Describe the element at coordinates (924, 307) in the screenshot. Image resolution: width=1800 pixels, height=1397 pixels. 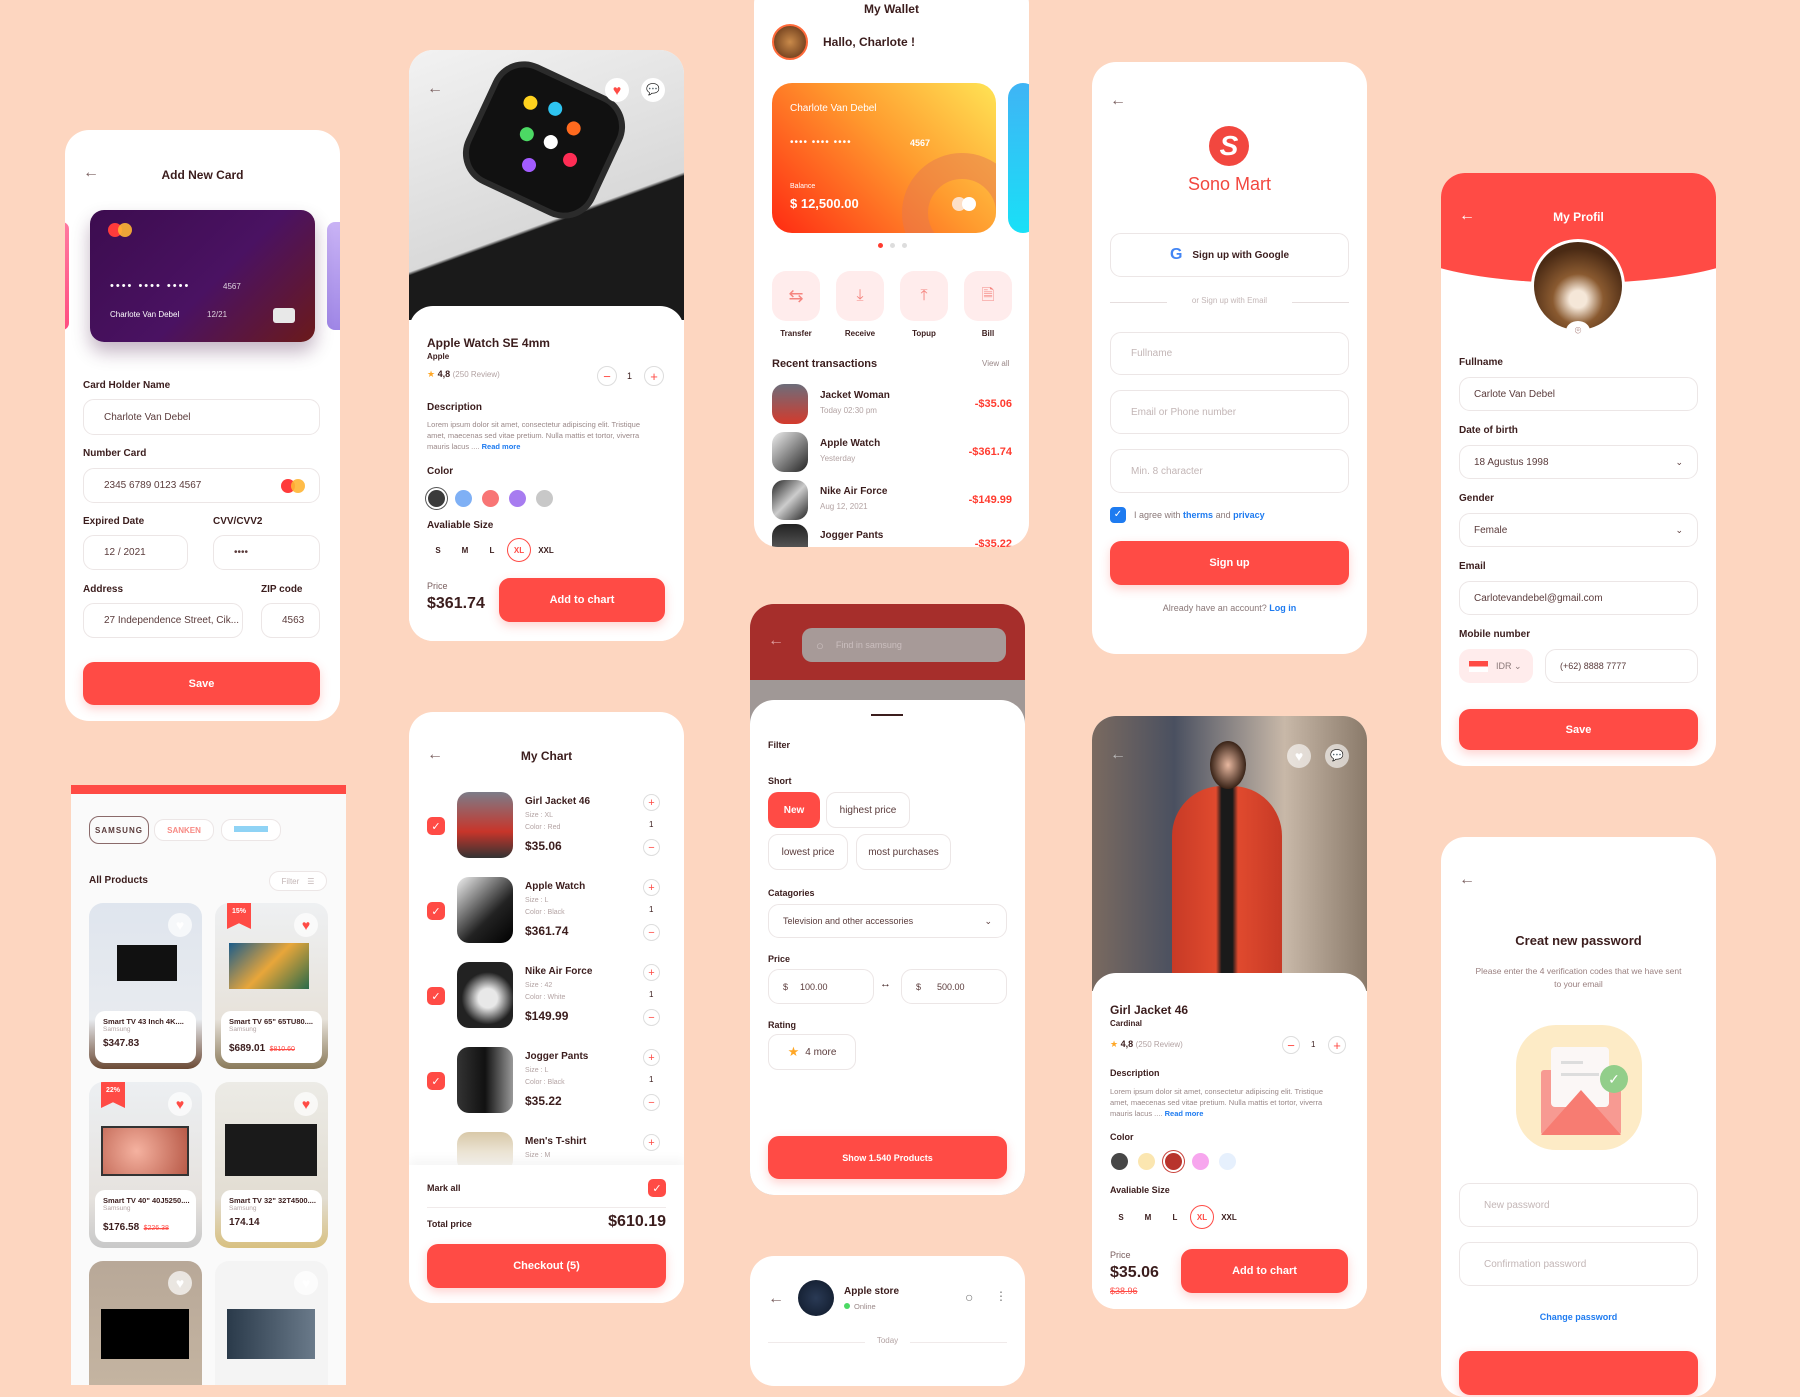
I see `action-topup: ⤒ Topup` at that location.